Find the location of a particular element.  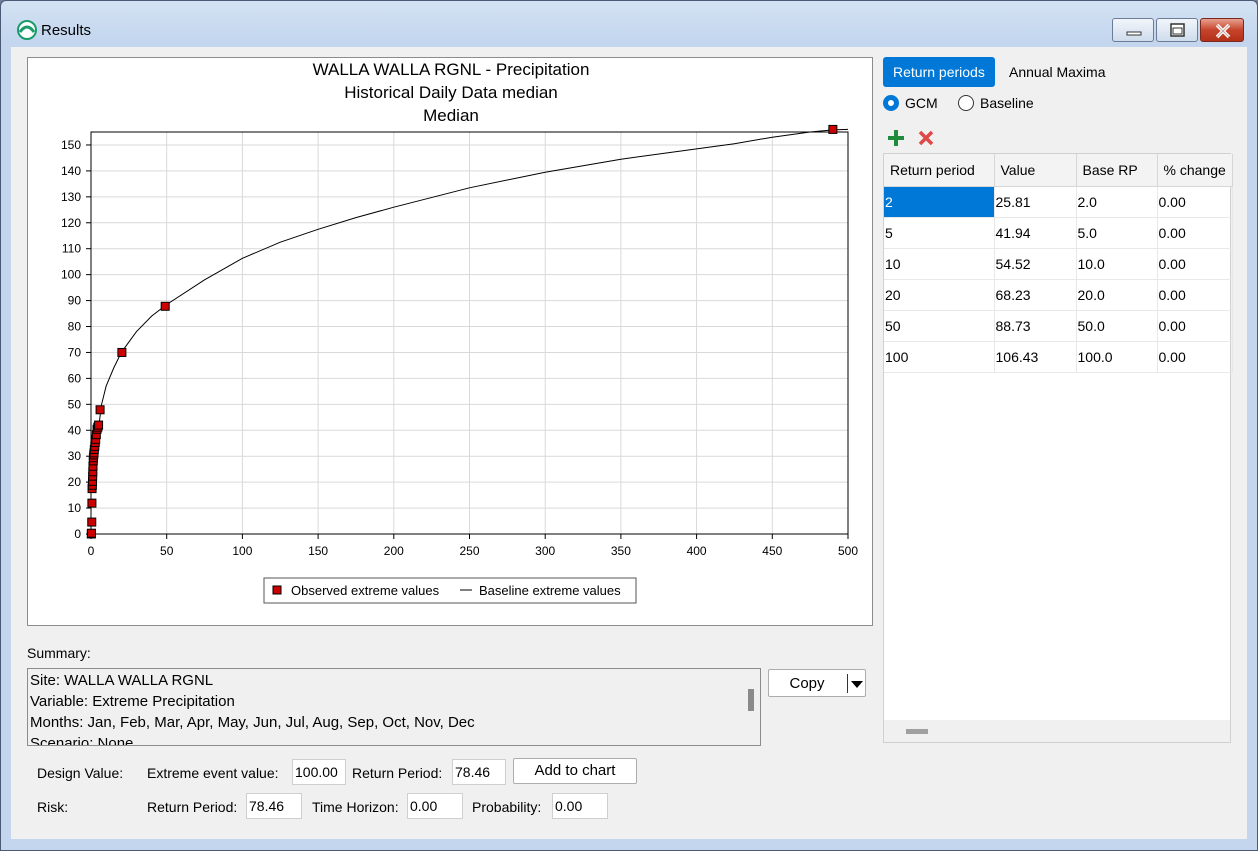

y-tick-label: 130 is located at coordinates (71, 197).